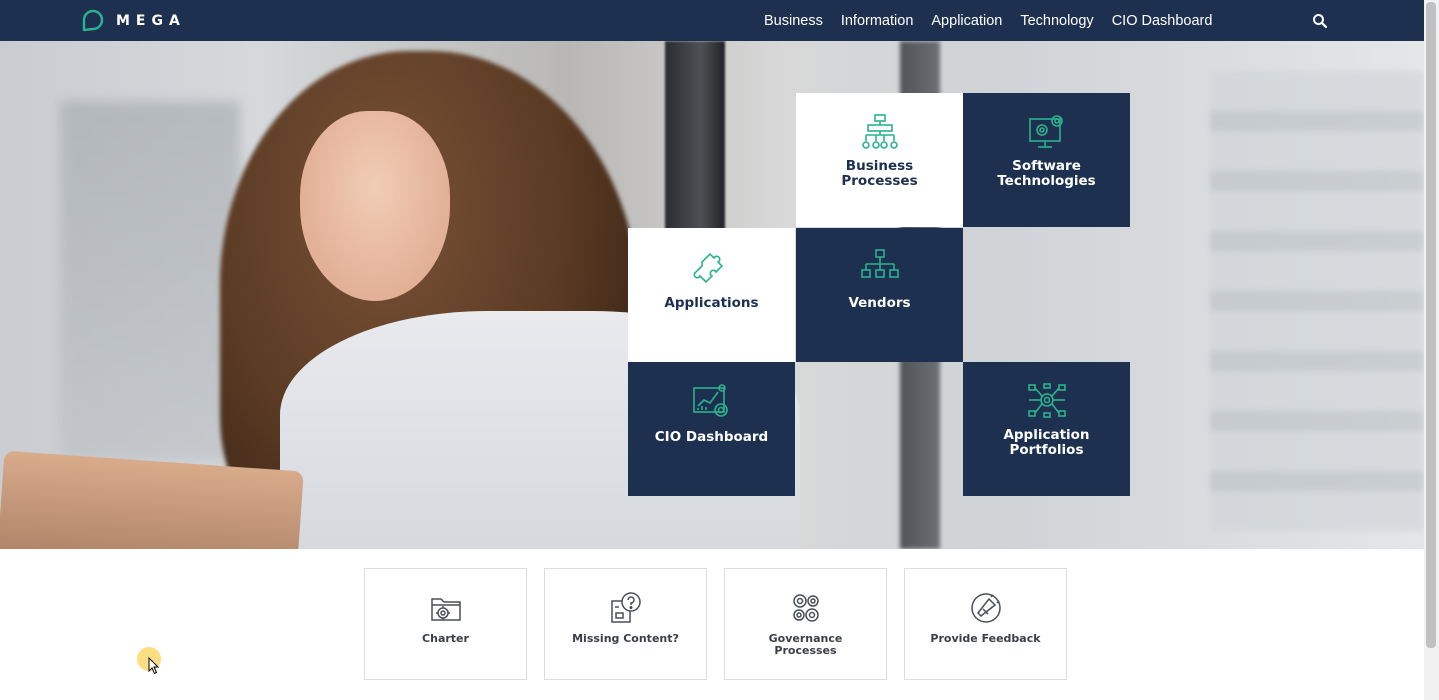  What do you see at coordinates (1320, 21) in the screenshot?
I see `search-icon` at bounding box center [1320, 21].